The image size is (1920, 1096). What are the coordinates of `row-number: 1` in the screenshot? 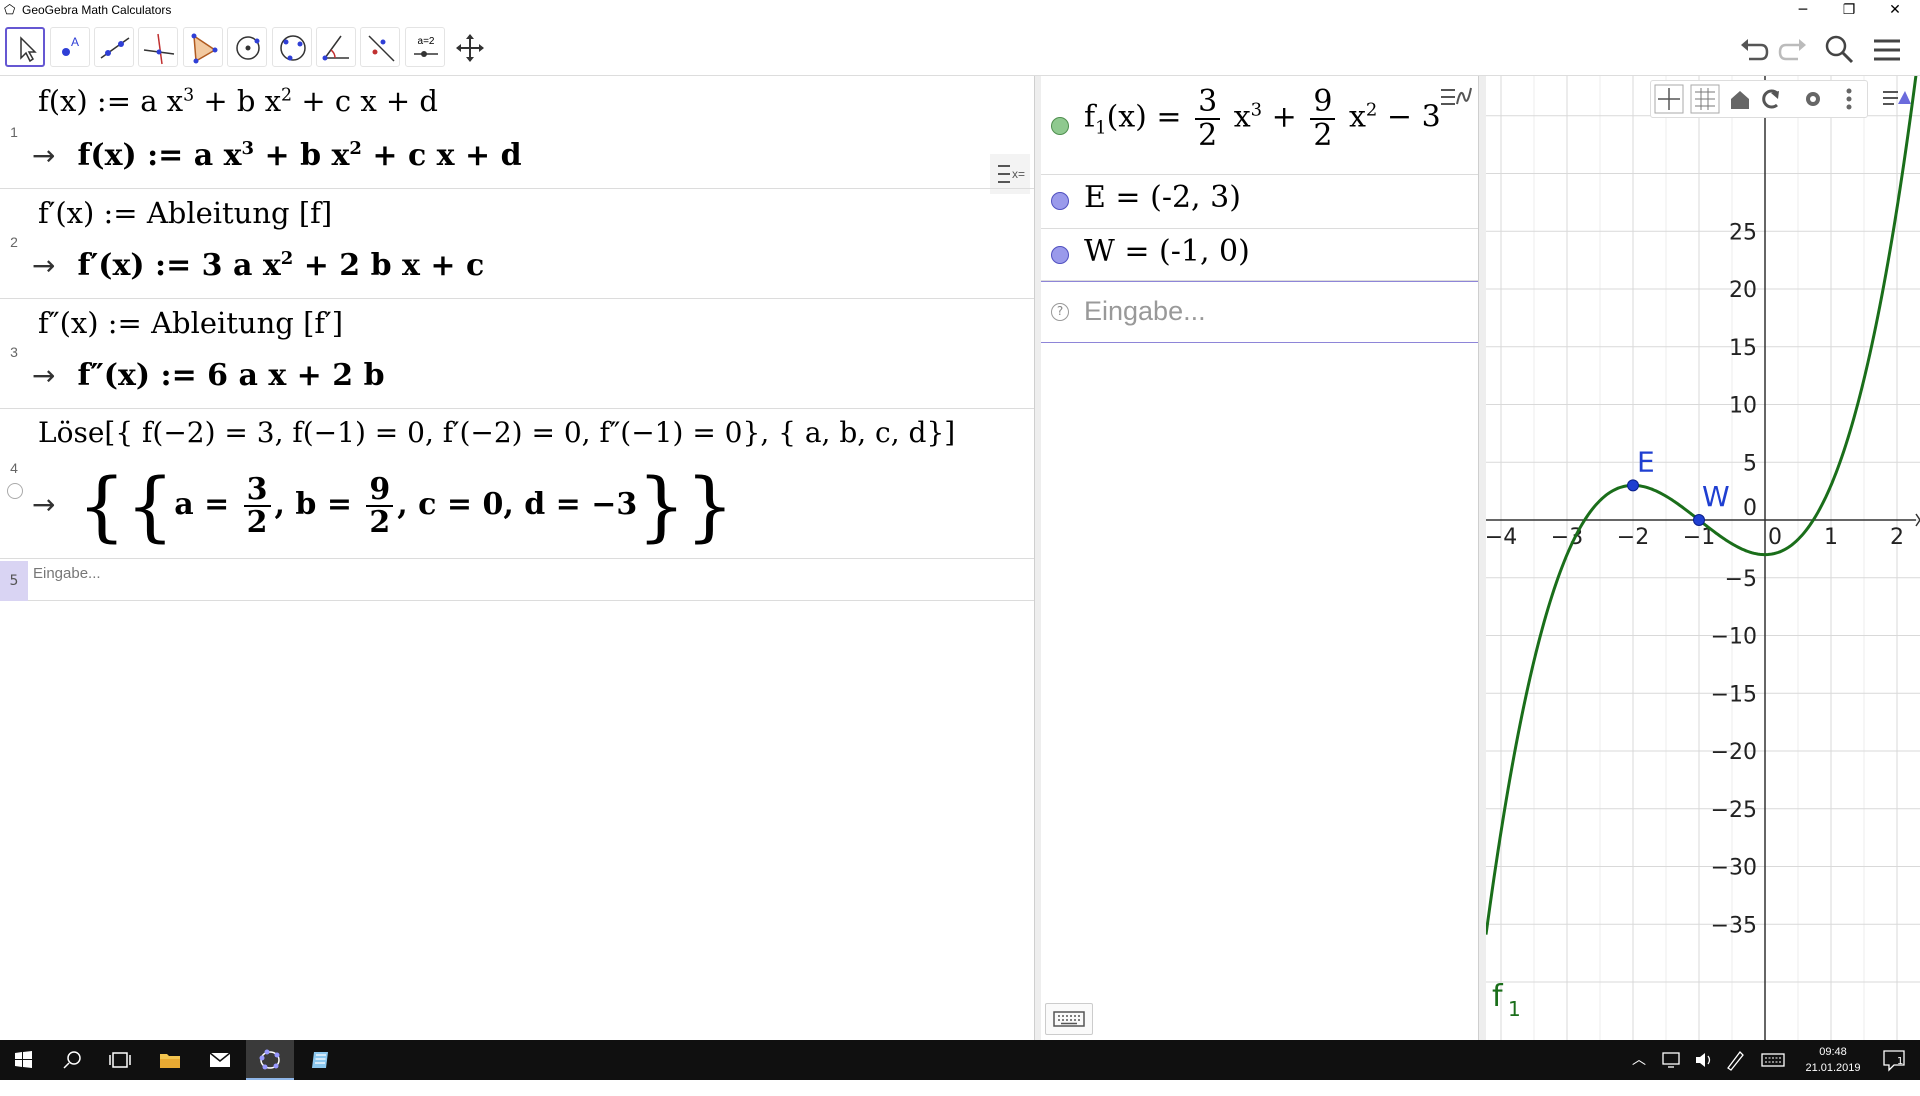 It's located at (14, 132).